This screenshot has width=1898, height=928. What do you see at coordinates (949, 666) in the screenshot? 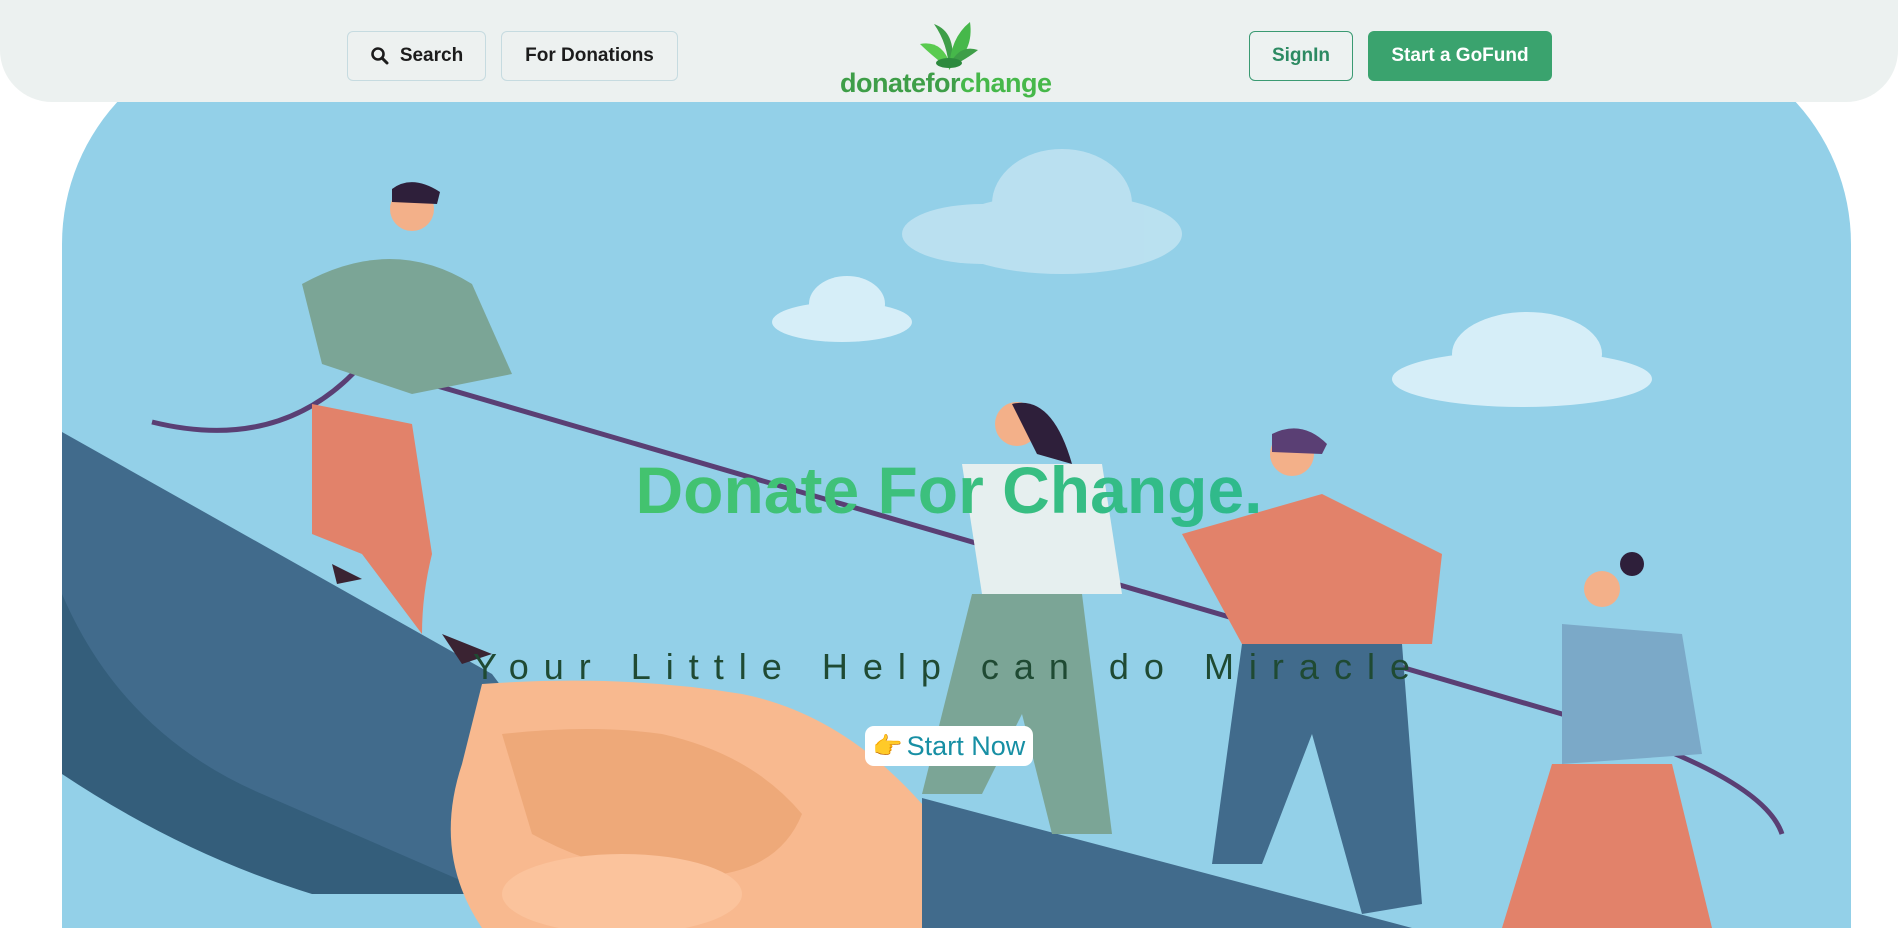
I see `hero-subtitle: Your Little Help can do Miracle` at bounding box center [949, 666].